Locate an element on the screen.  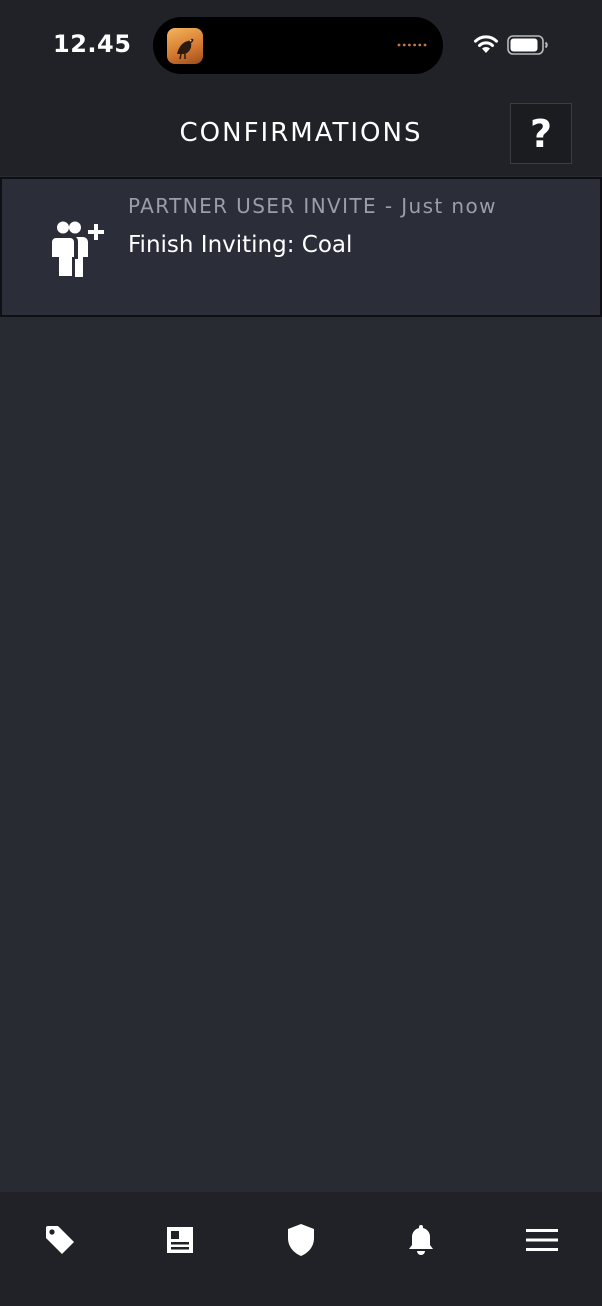
bell-icon is located at coordinates (421, 1240).